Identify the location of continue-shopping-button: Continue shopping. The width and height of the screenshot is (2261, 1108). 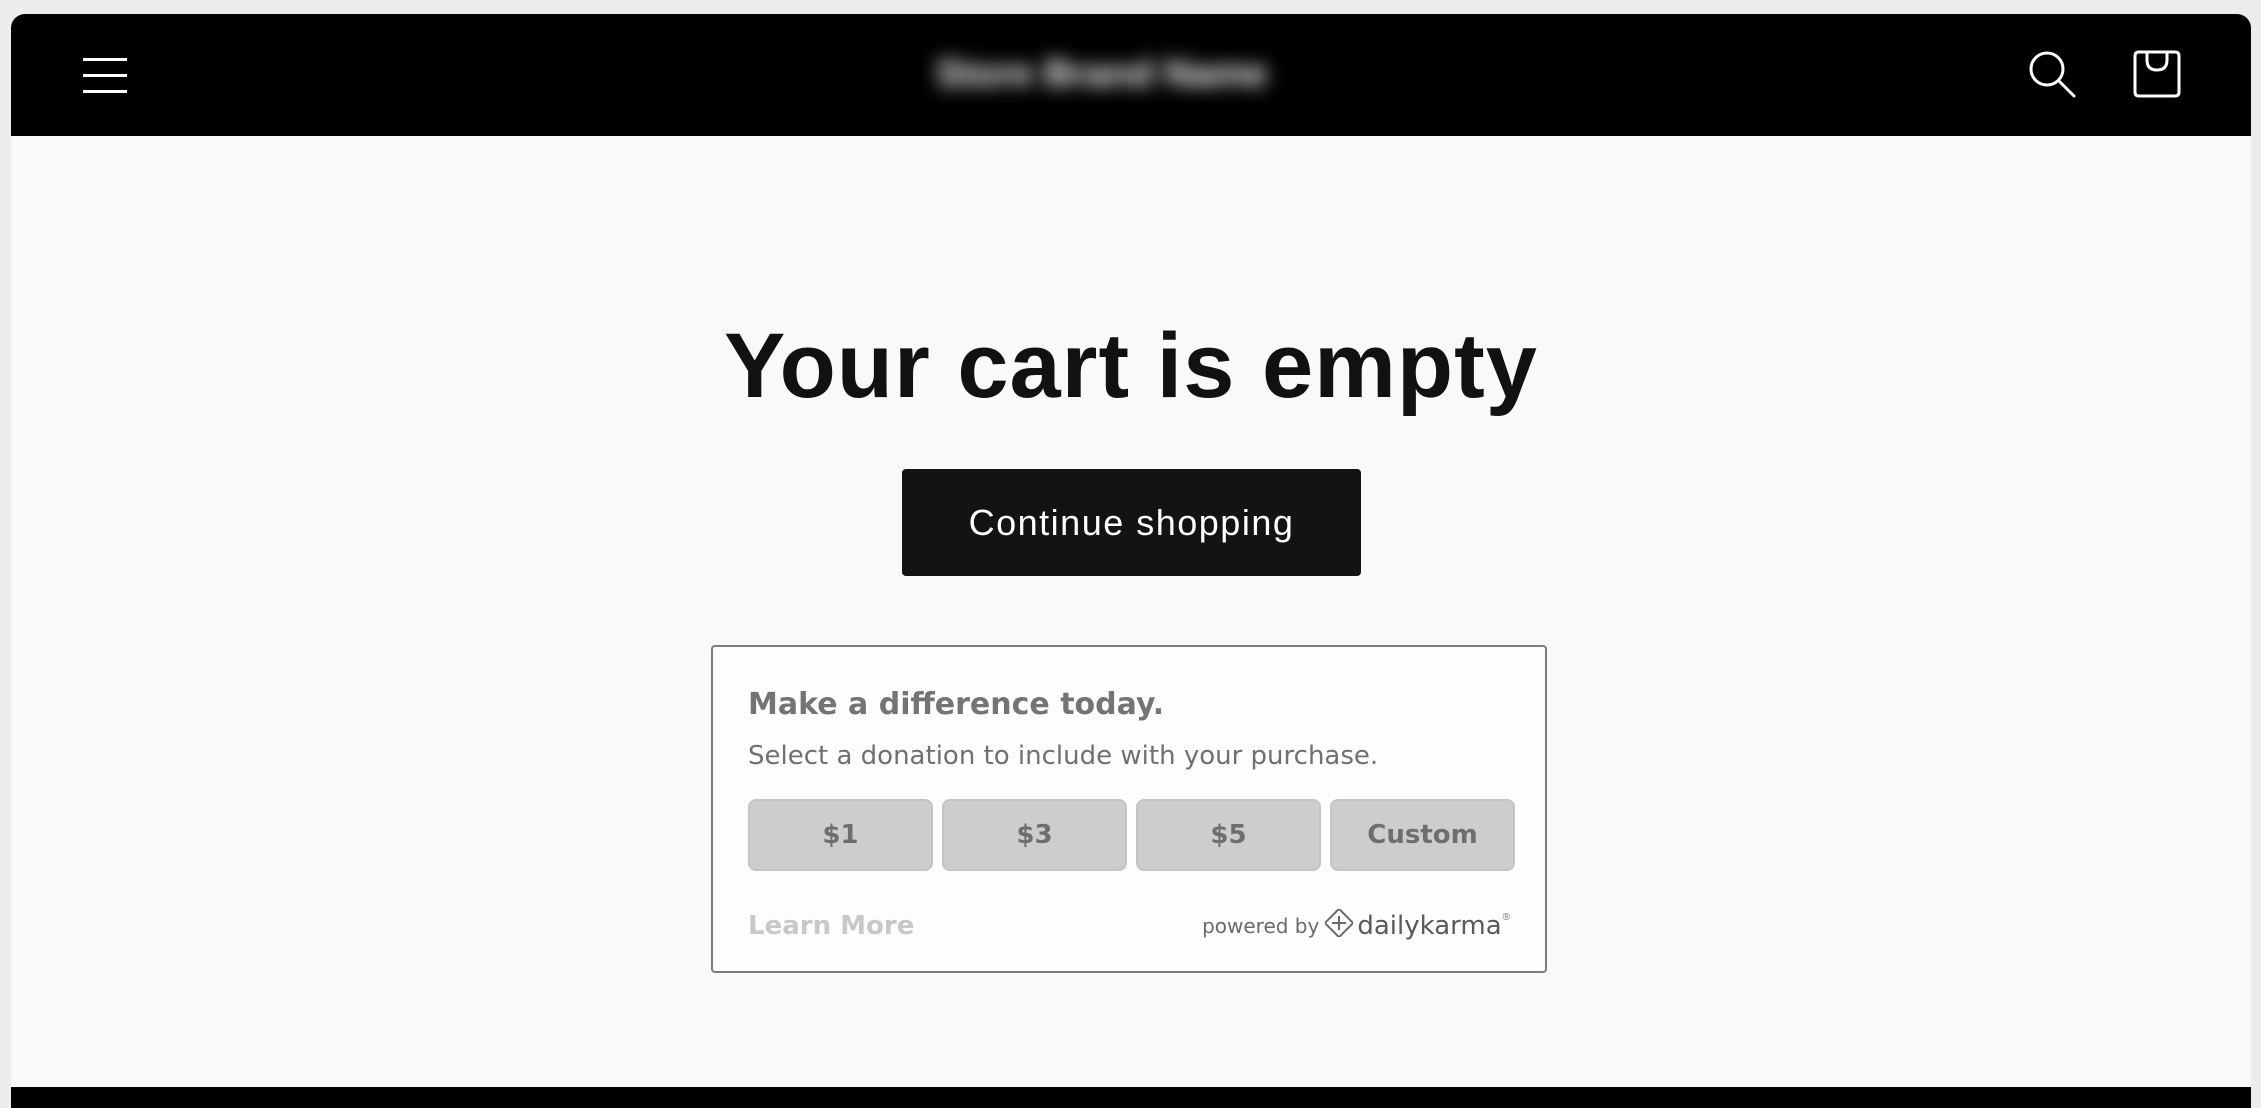
(1131, 522).